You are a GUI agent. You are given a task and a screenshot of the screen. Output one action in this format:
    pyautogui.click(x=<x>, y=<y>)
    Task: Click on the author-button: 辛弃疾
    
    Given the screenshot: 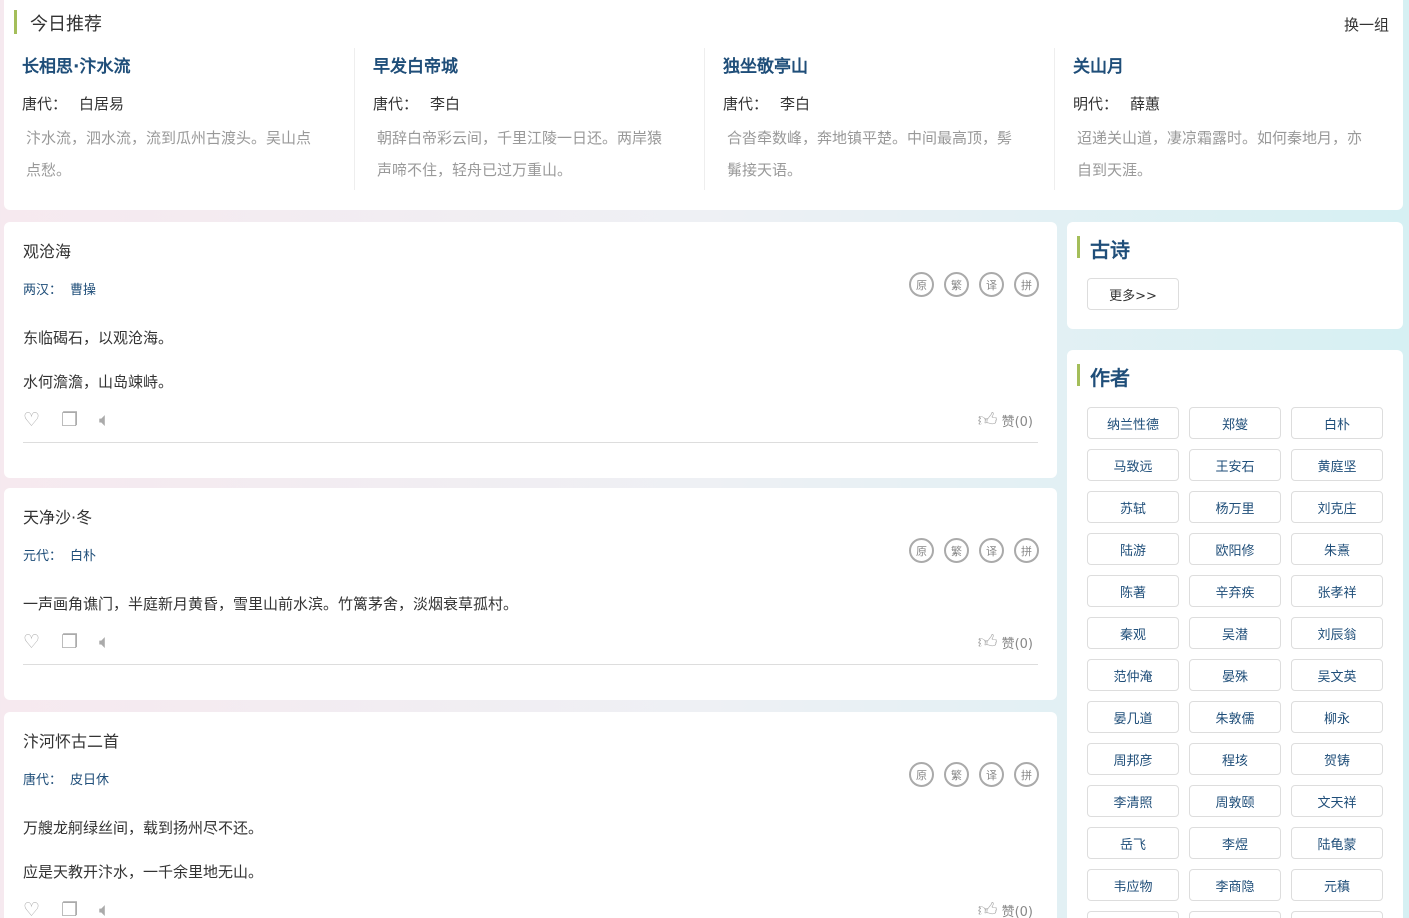 What is the action you would take?
    pyautogui.click(x=1235, y=591)
    